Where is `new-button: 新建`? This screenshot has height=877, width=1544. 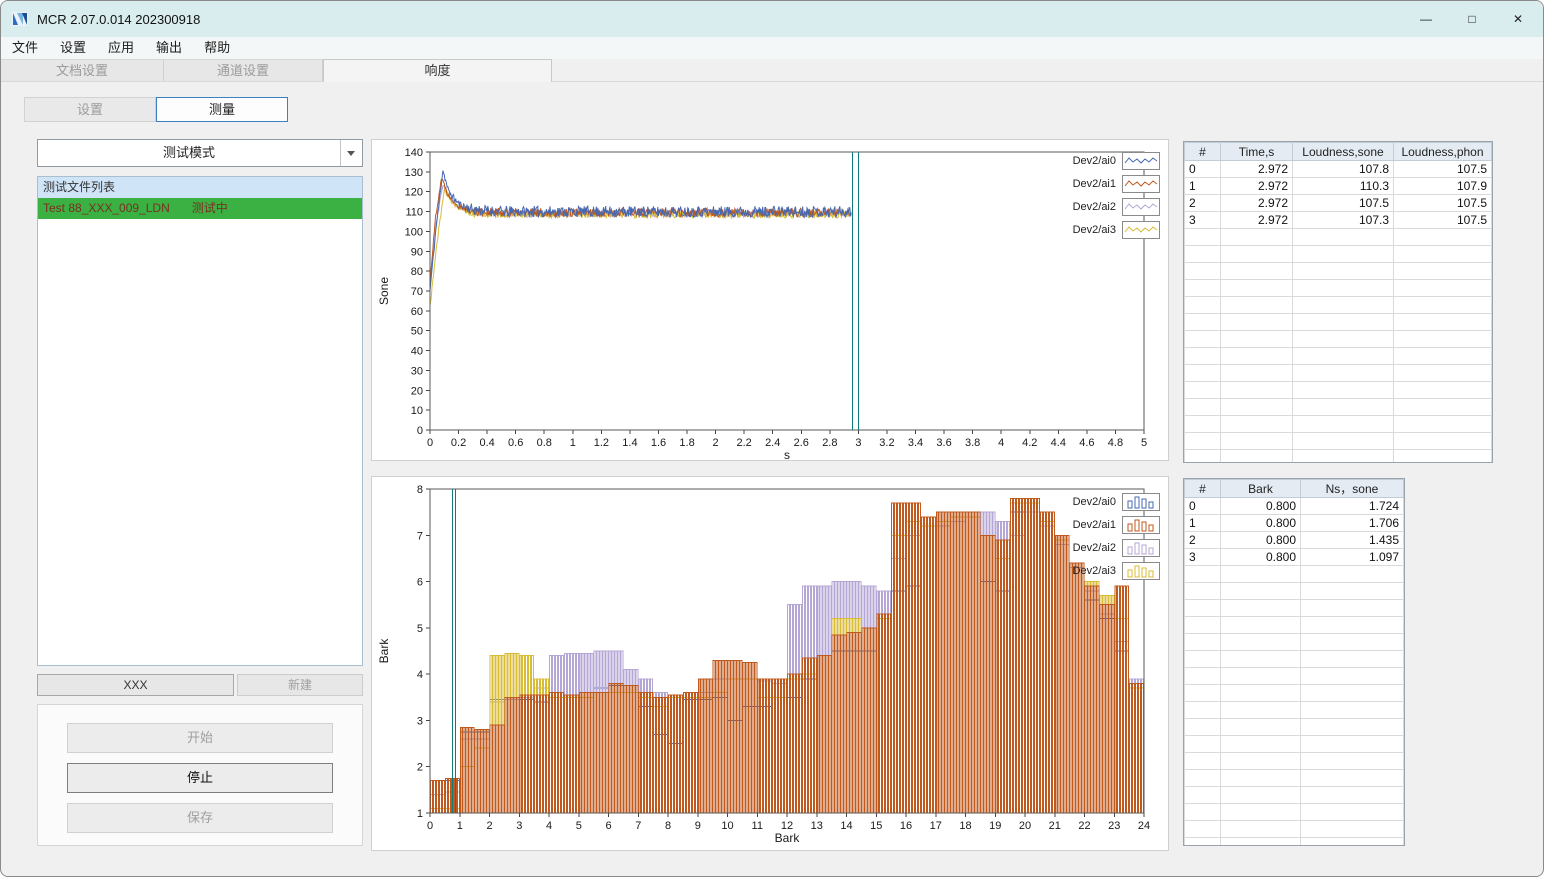
new-button: 新建 is located at coordinates (300, 685).